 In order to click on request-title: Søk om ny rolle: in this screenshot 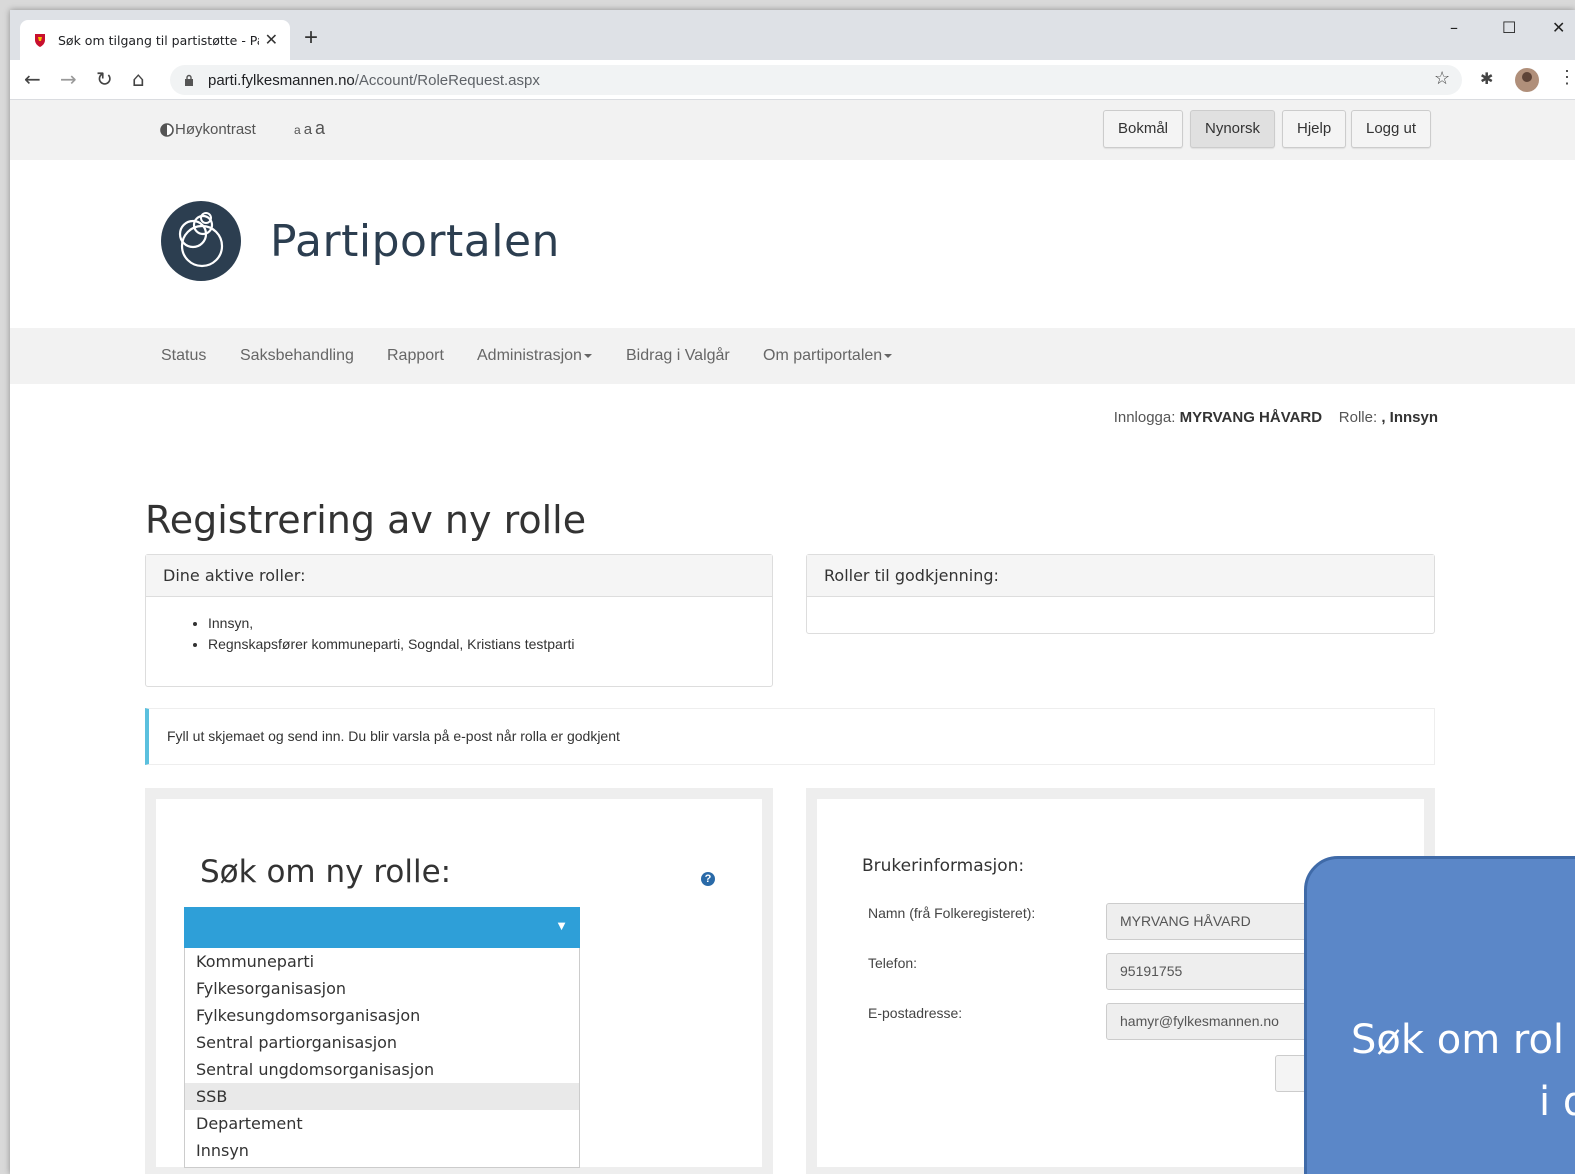, I will do `click(326, 872)`.